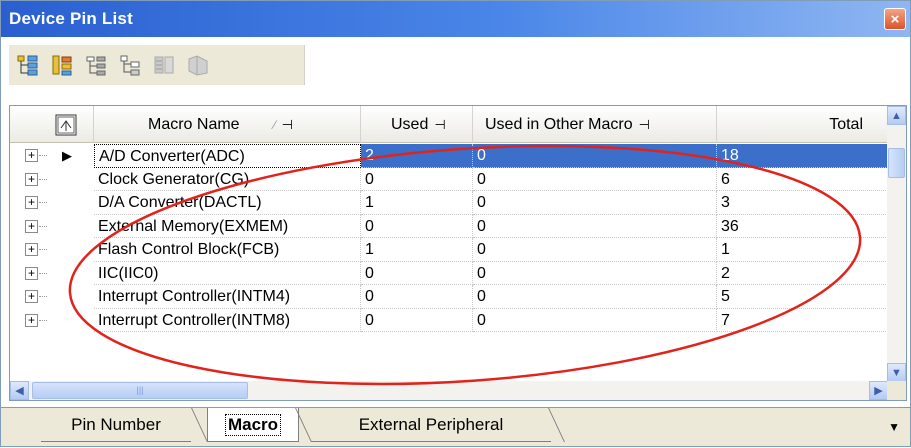 Image resolution: width=911 pixels, height=448 pixels. What do you see at coordinates (227, 226) in the screenshot?
I see `cell-name: External Memory(EXMEM)` at bounding box center [227, 226].